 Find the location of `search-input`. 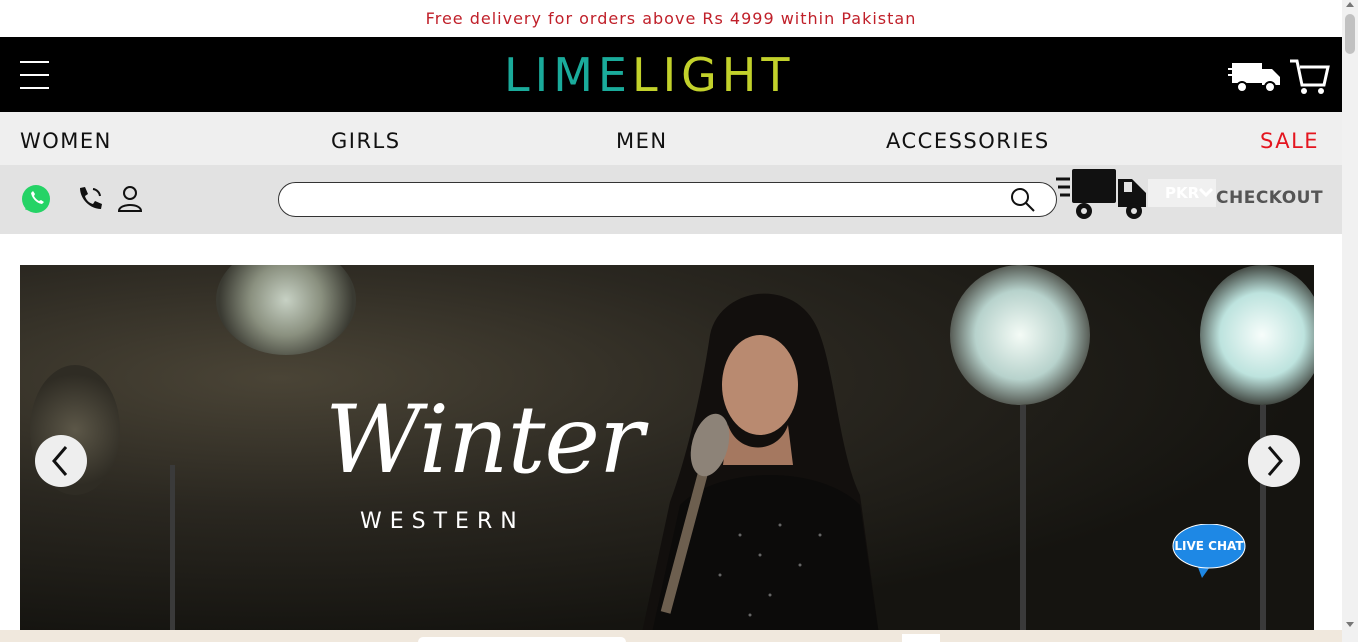

search-input is located at coordinates (655, 199).